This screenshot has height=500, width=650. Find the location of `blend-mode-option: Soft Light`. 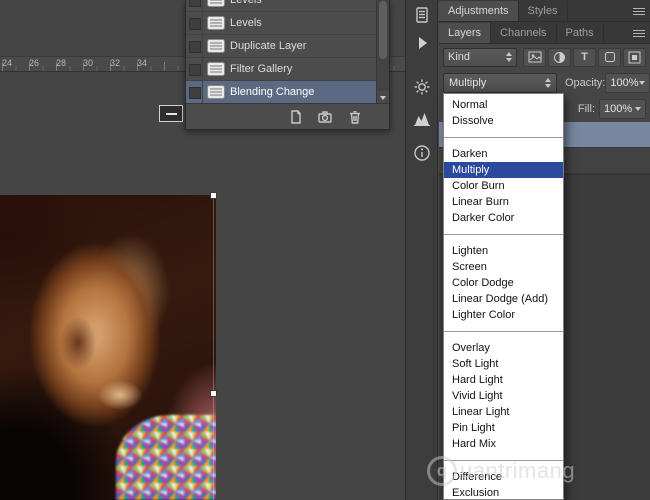

blend-mode-option: Soft Light is located at coordinates (503, 364).